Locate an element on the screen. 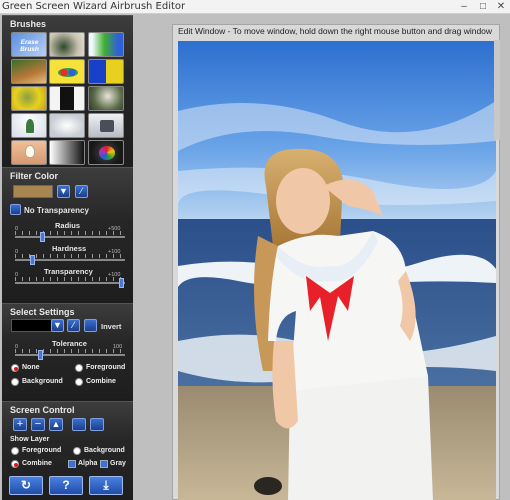 This screenshot has width=510, height=500. select-color-swatch is located at coordinates (32, 325).